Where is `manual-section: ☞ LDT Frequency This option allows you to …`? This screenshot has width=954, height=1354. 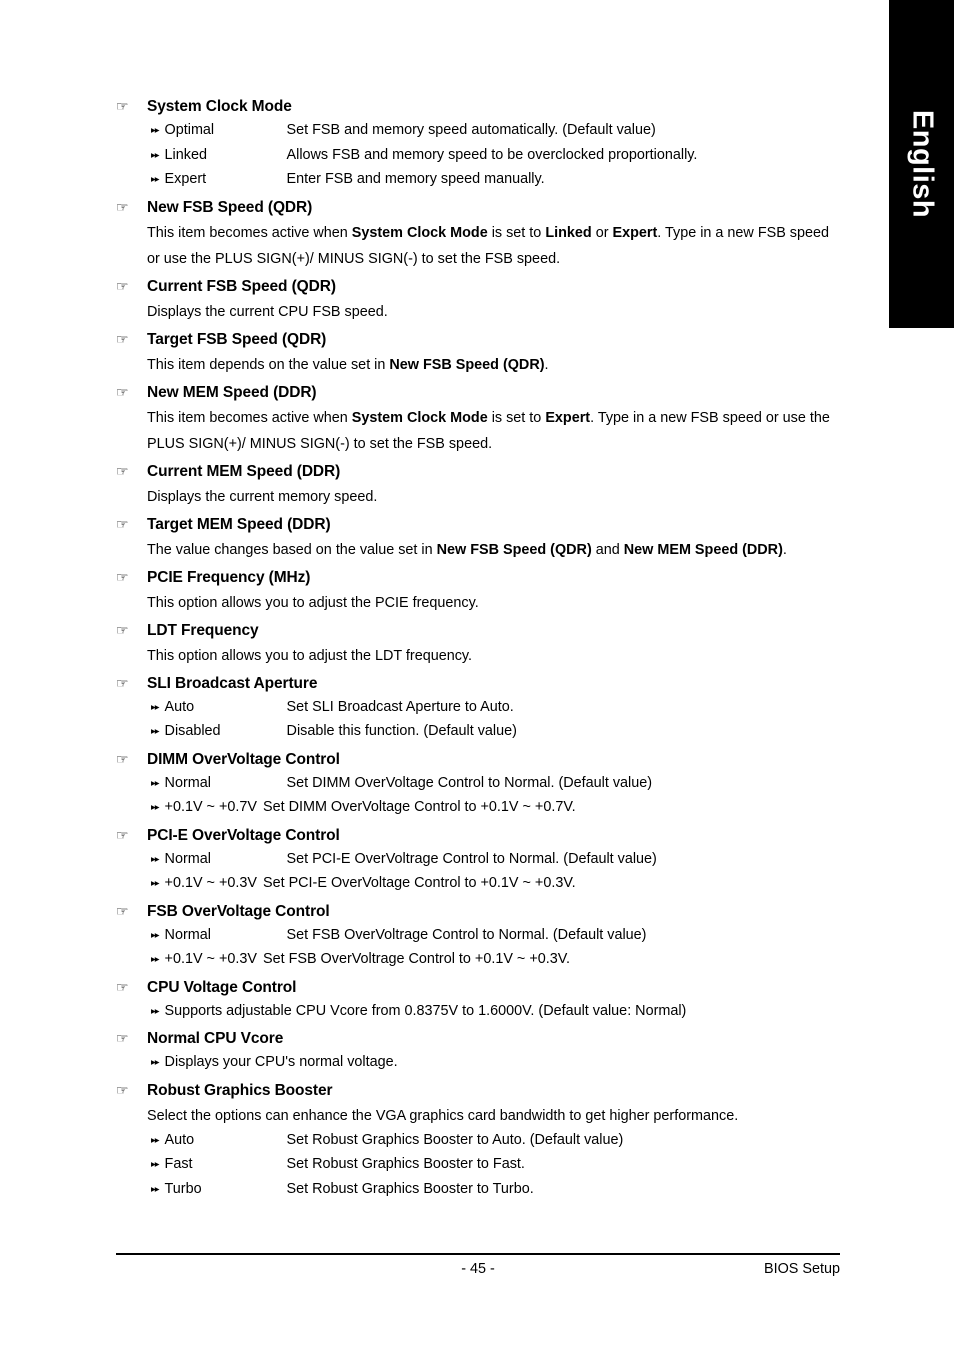 manual-section: ☞ LDT Frequency This option allows you to … is located at coordinates (478, 643).